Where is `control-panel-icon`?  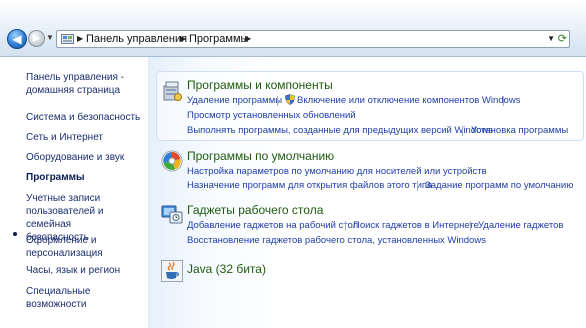 control-panel-icon is located at coordinates (67, 39).